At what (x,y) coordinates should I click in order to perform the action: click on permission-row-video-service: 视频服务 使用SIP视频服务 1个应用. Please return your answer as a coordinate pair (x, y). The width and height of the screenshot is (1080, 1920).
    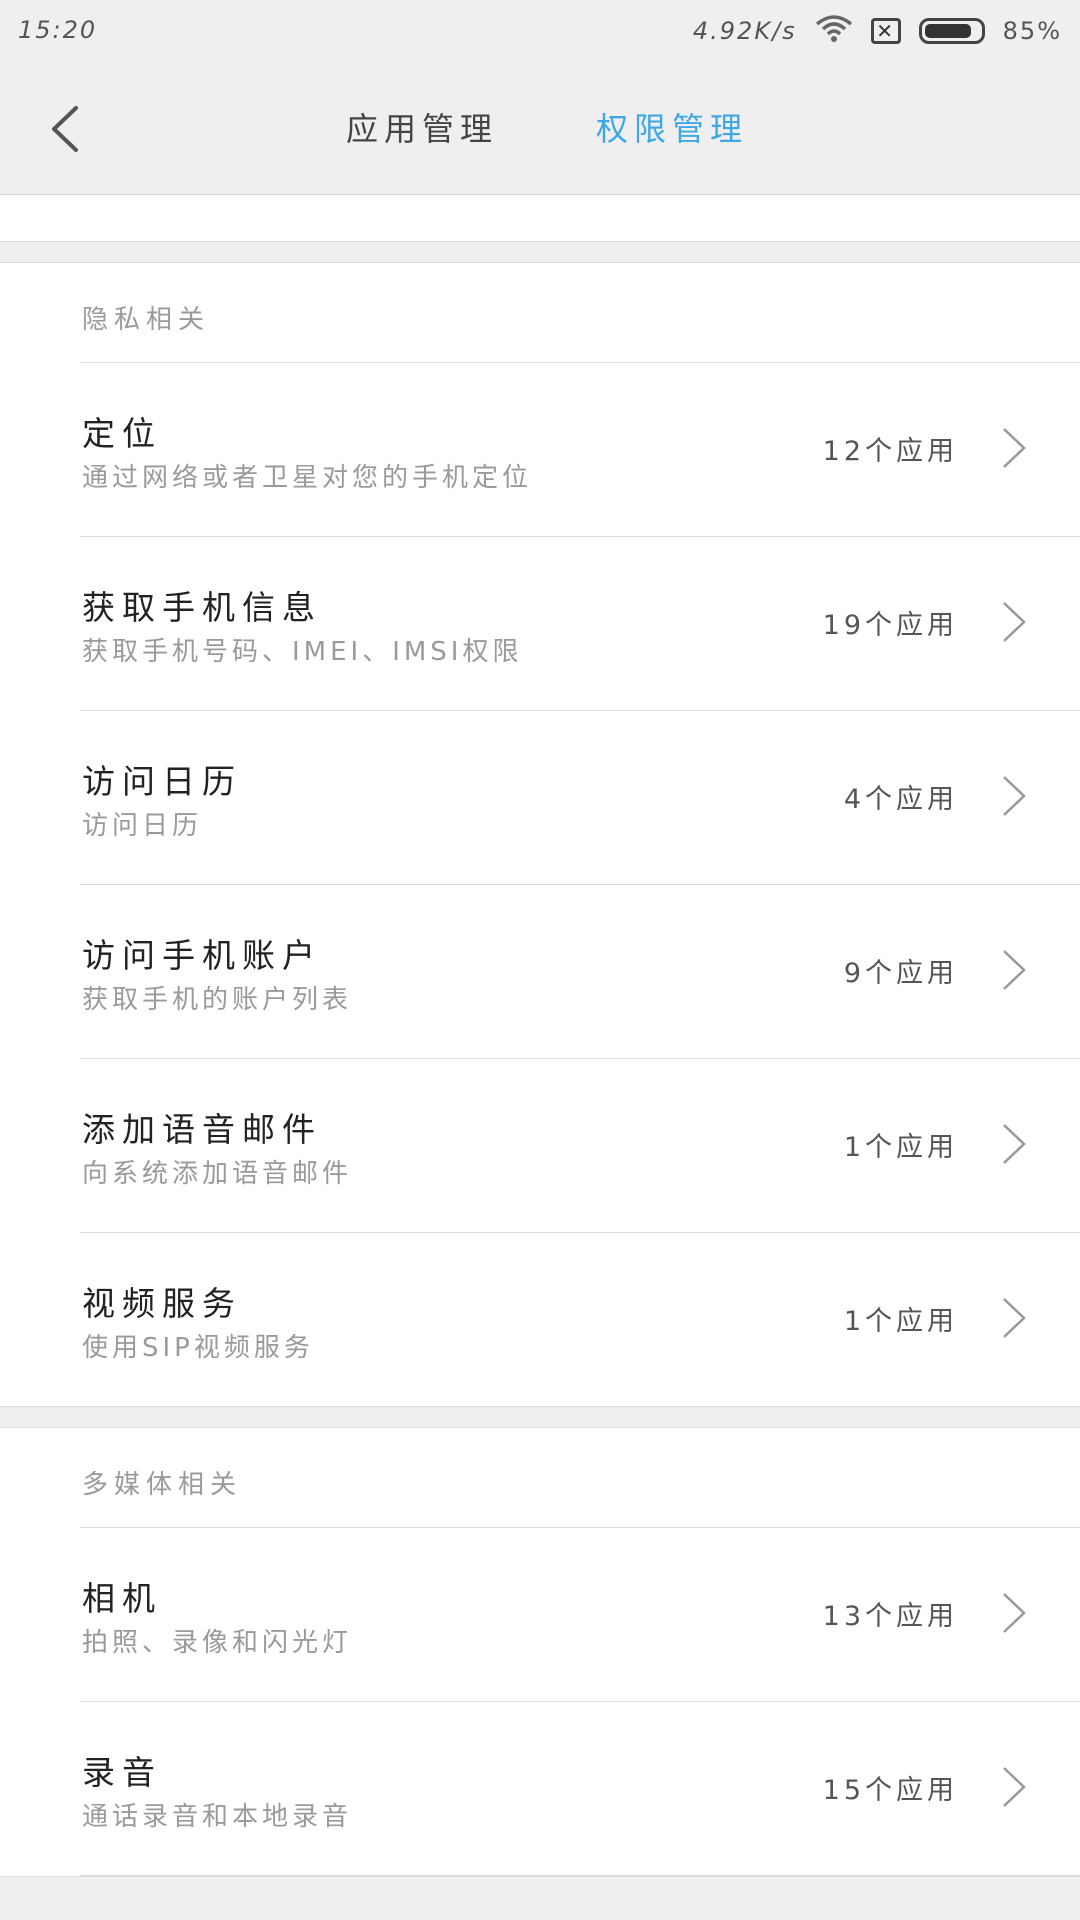
    Looking at the image, I should click on (580, 1319).